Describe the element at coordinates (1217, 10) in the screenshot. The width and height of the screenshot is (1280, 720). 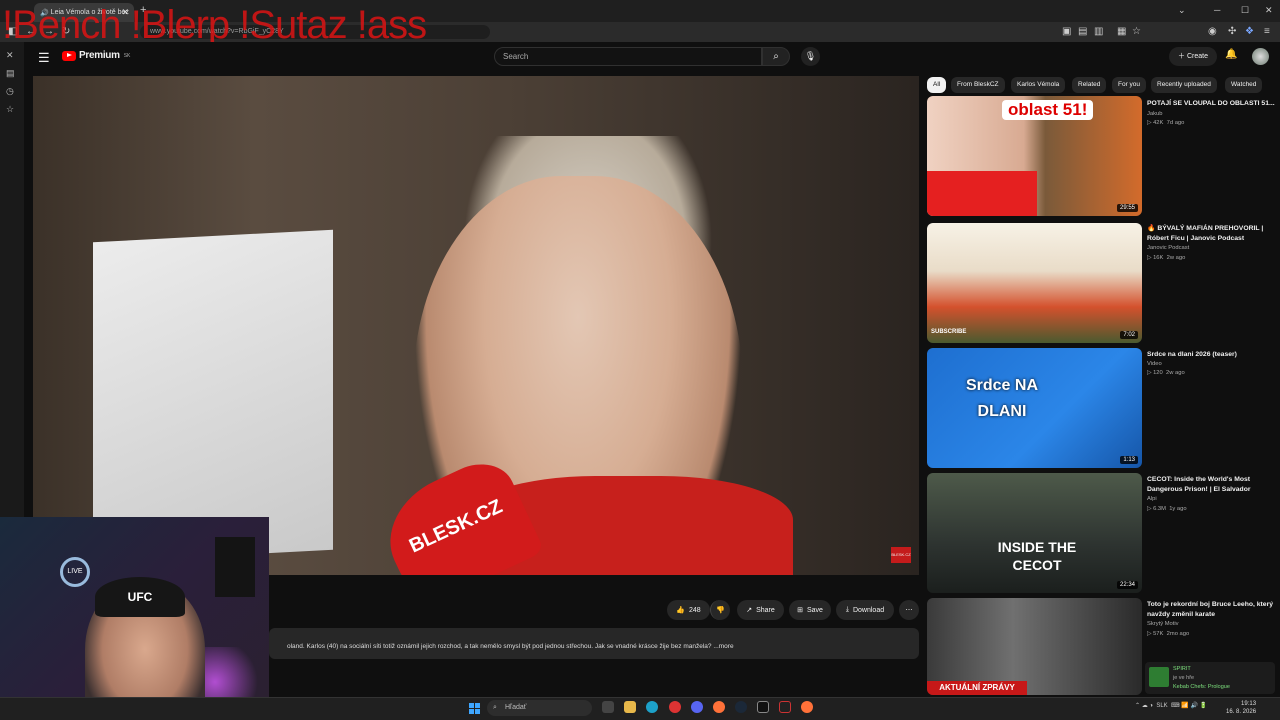
I see `minimize-icon: ─` at that location.